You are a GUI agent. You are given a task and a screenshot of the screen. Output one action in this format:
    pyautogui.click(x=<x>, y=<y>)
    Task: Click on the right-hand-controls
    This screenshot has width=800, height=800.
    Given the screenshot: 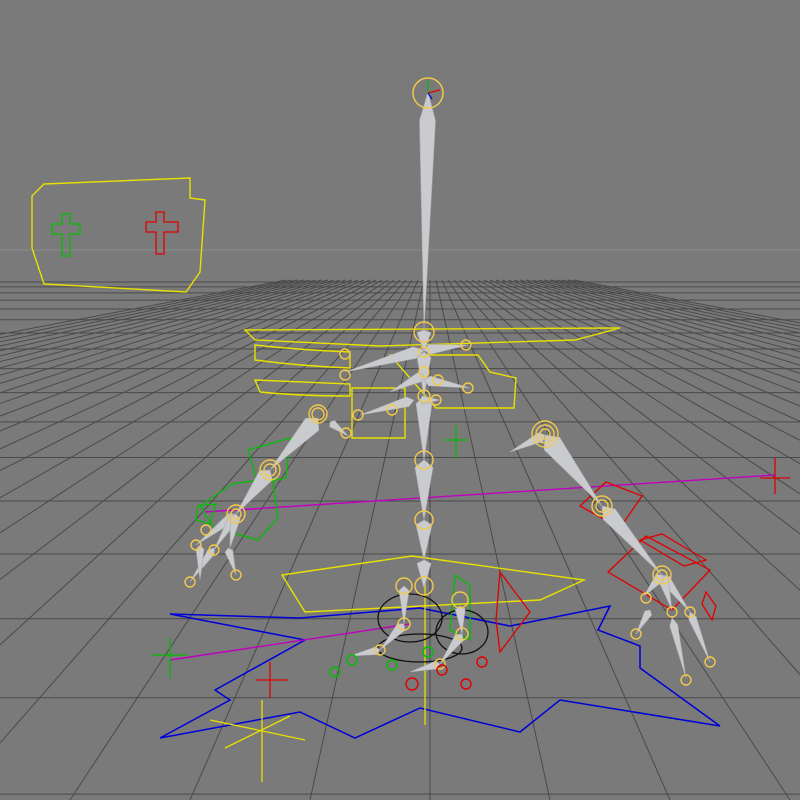 What is the action you would take?
    pyautogui.click(x=647, y=551)
    